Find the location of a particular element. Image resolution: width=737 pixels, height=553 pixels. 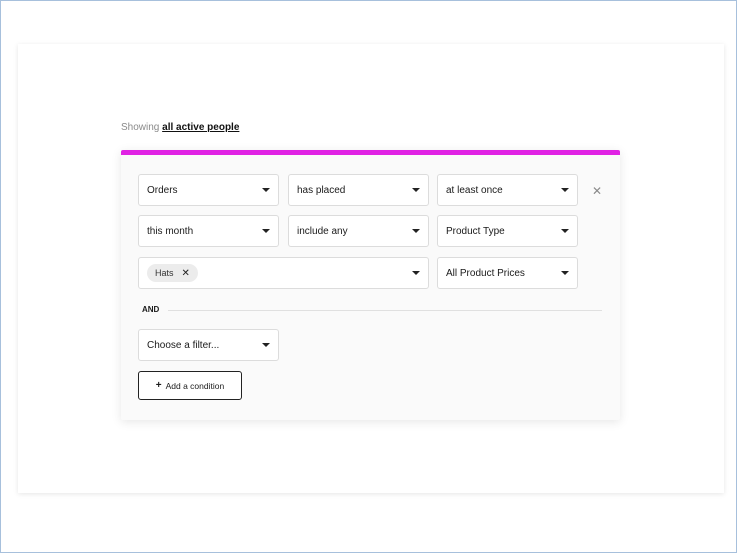

divider is located at coordinates (385, 310).